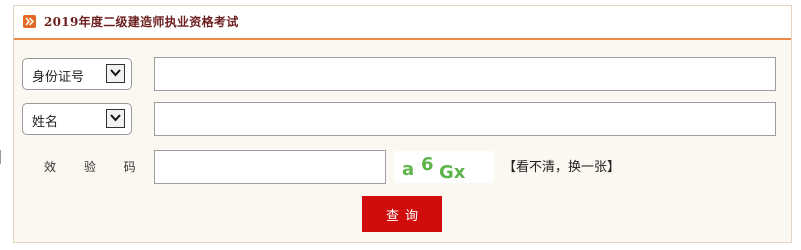 The height and width of the screenshot is (250, 801). Describe the element at coordinates (58, 77) in the screenshot. I see `id-type-selected-label: 身份证号` at that location.